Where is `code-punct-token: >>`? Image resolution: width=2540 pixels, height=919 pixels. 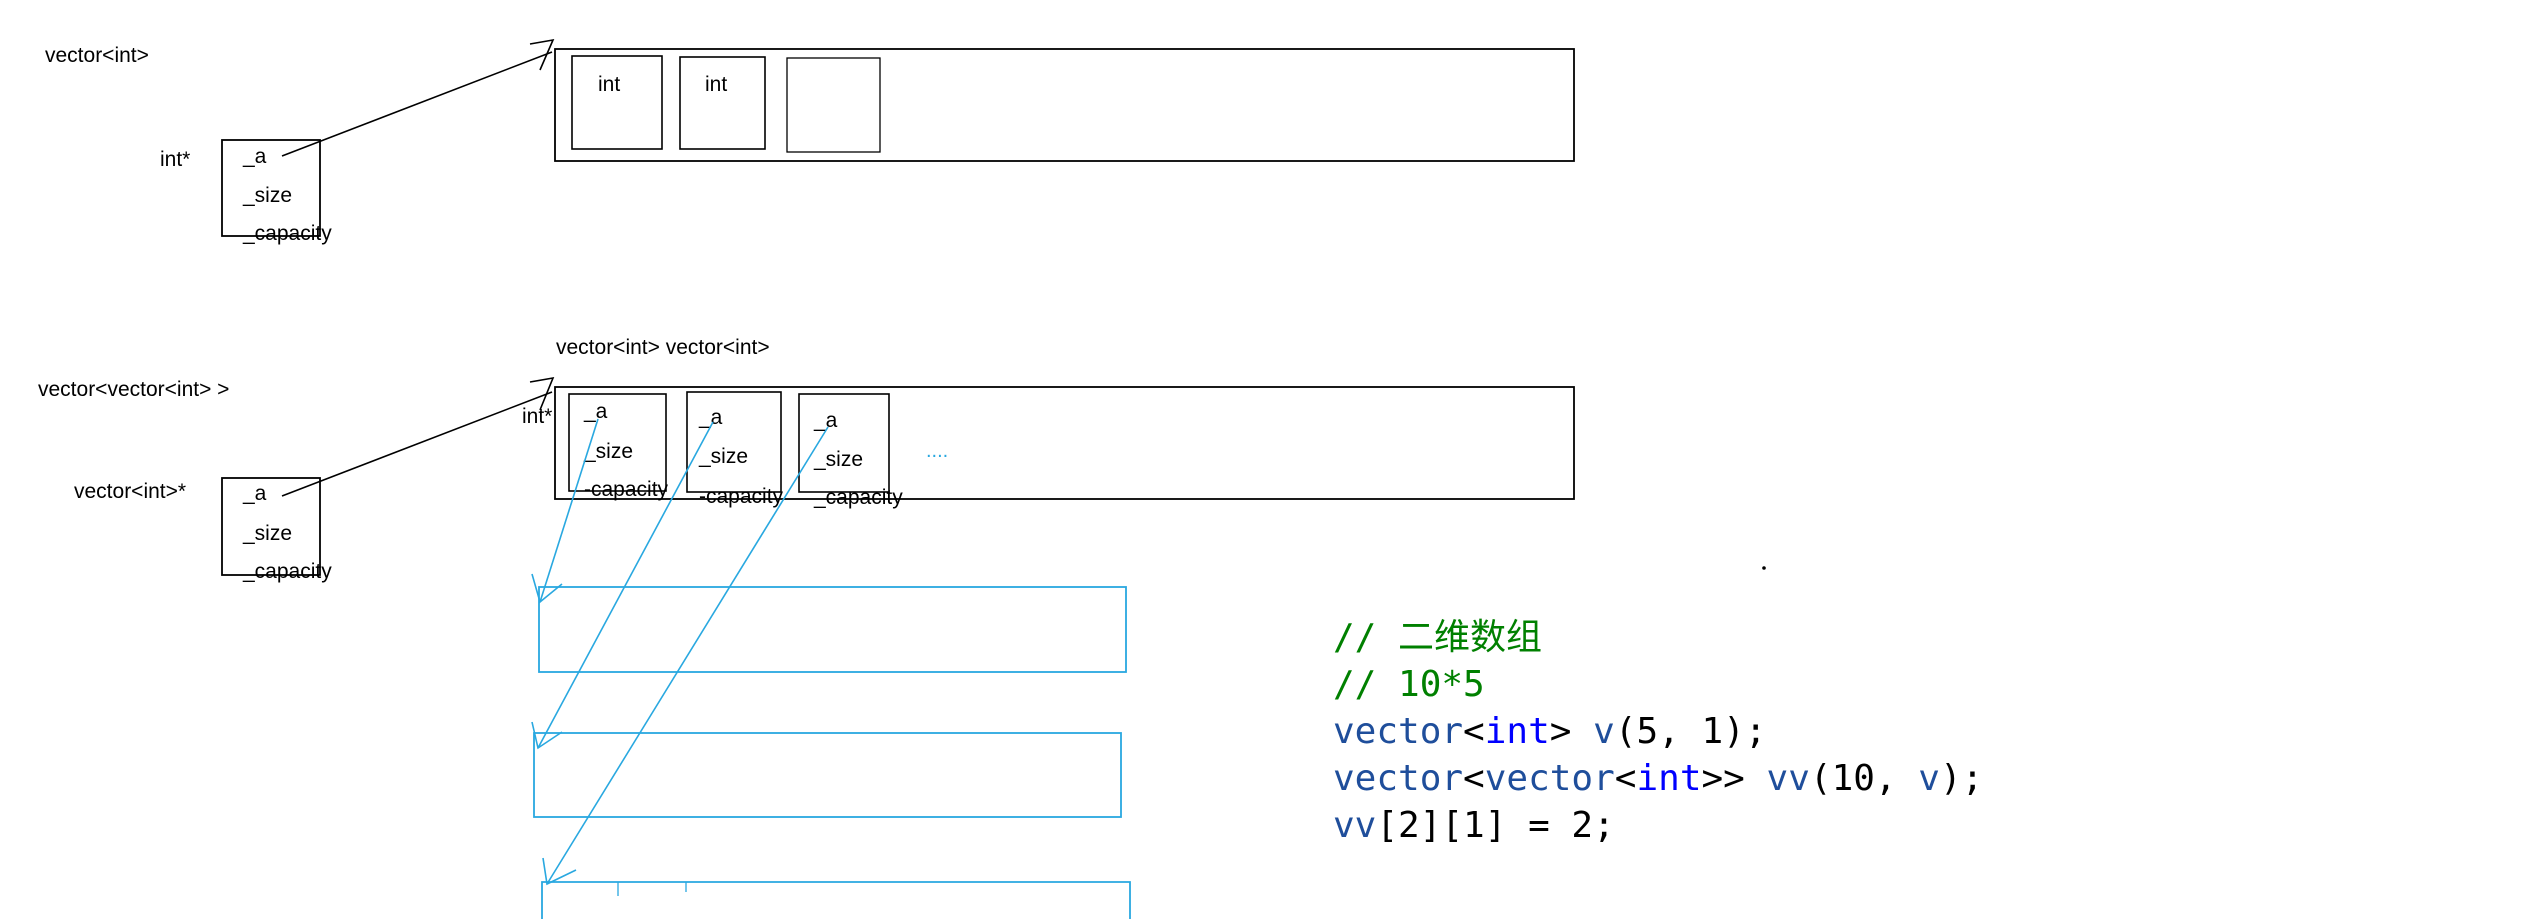 code-punct-token: >> is located at coordinates (1734, 778).